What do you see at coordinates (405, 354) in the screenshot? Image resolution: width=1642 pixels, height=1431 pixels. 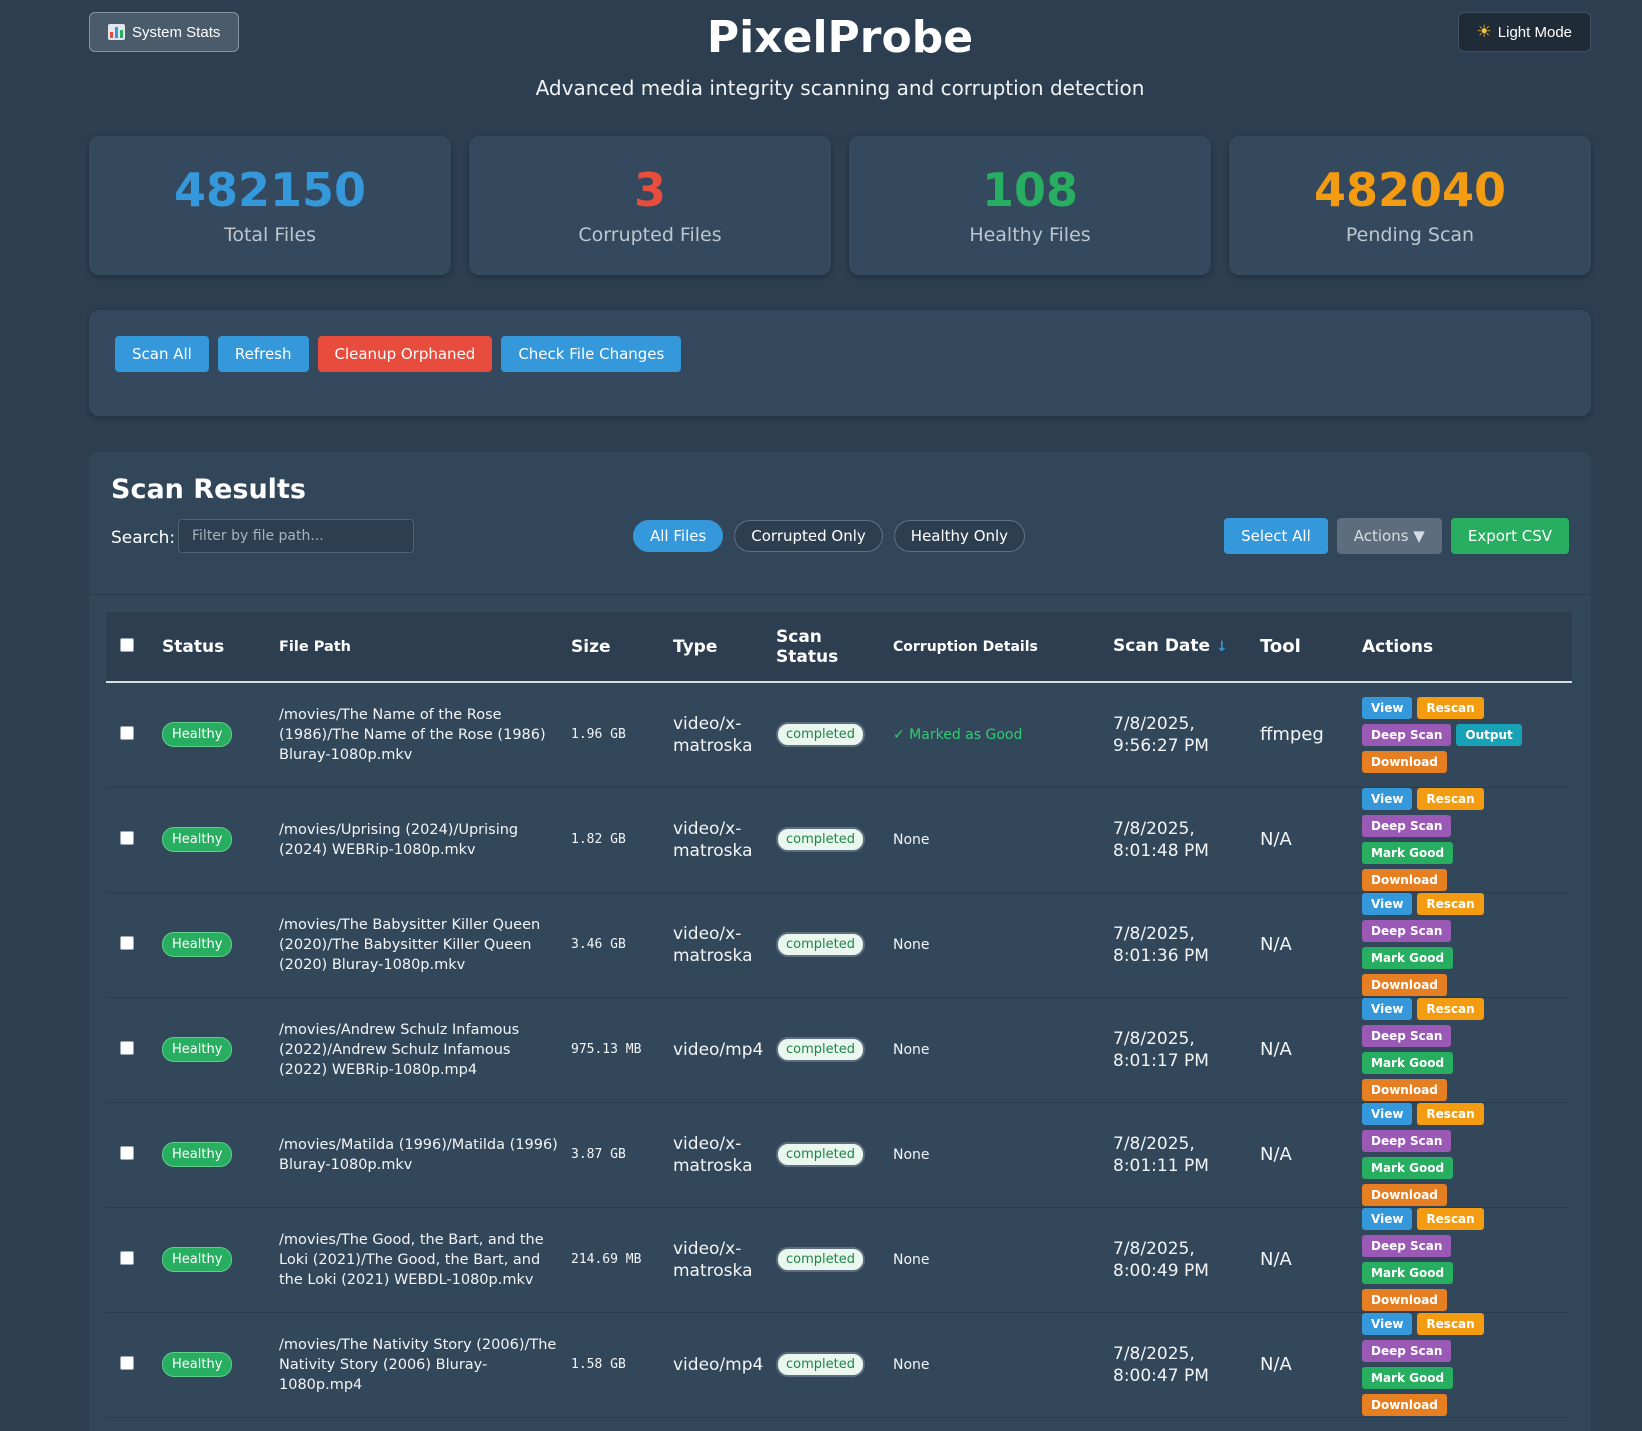 I see `cleanup-orphaned-button: Cleanup Orphaned` at bounding box center [405, 354].